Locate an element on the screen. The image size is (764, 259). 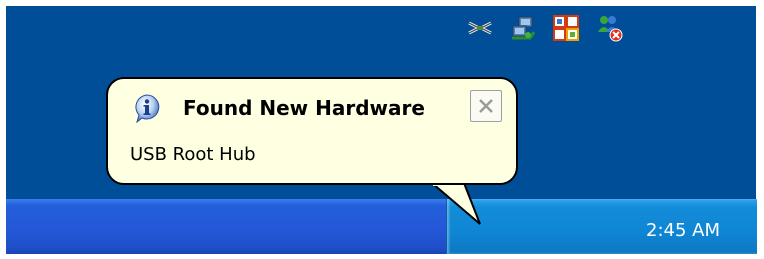
info-icon is located at coordinates (147, 108).